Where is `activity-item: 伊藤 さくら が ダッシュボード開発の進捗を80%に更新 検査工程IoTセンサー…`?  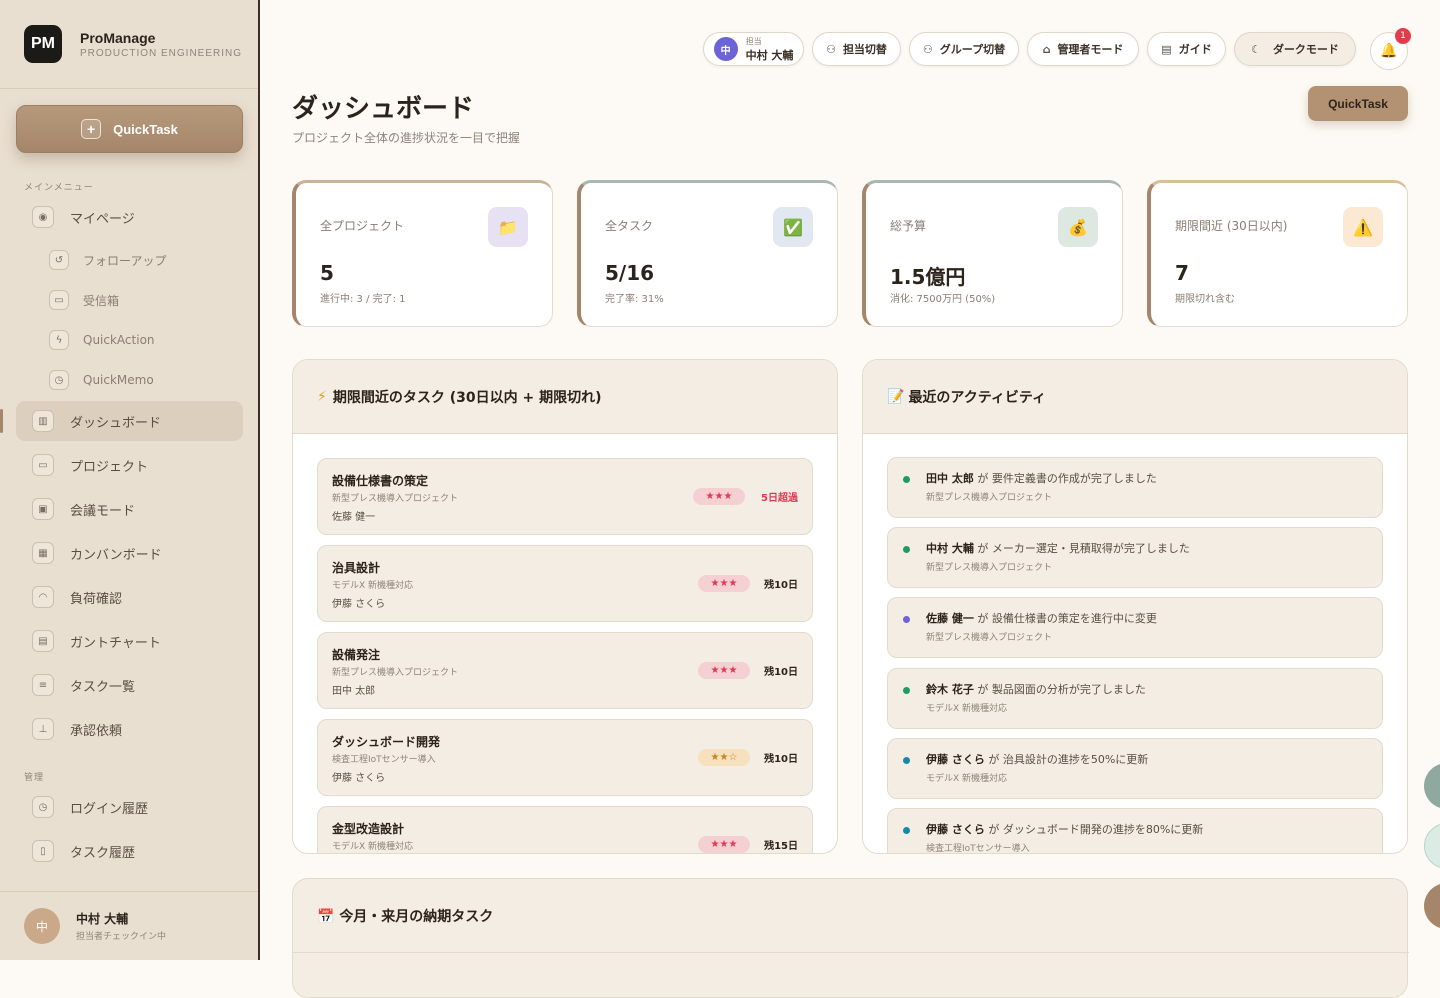 activity-item: 伊藤 さくら が ダッシュボード開発の進捗を80%に更新 検査工程IoTセンサー… is located at coordinates (1135, 830).